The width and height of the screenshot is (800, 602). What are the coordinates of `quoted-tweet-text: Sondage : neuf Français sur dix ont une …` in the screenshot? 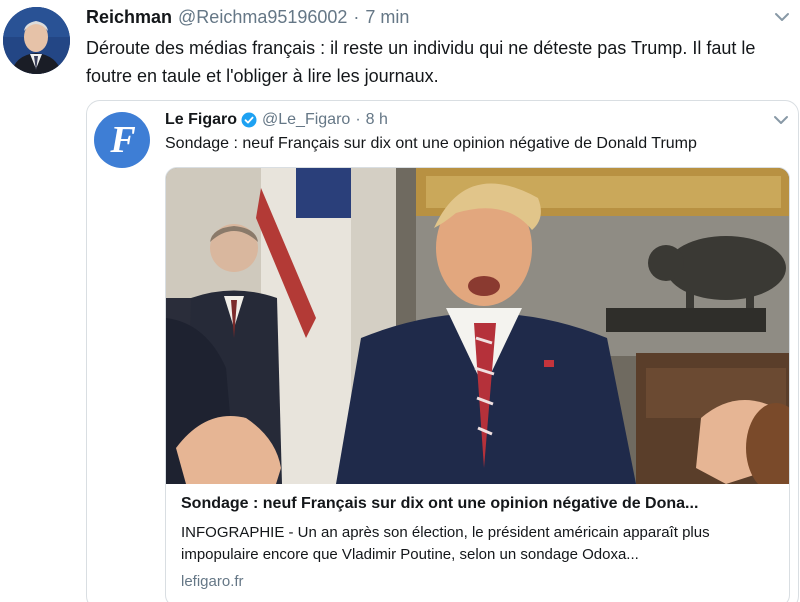 It's located at (431, 143).